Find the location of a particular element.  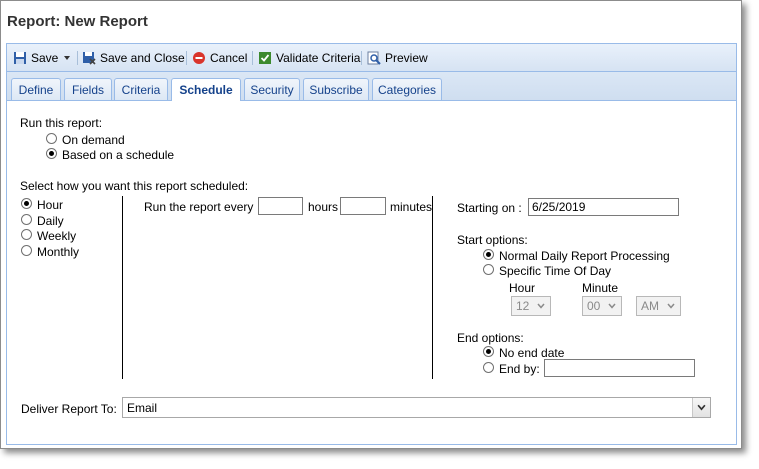

tab-subscribe: Subscribe is located at coordinates (336, 89).